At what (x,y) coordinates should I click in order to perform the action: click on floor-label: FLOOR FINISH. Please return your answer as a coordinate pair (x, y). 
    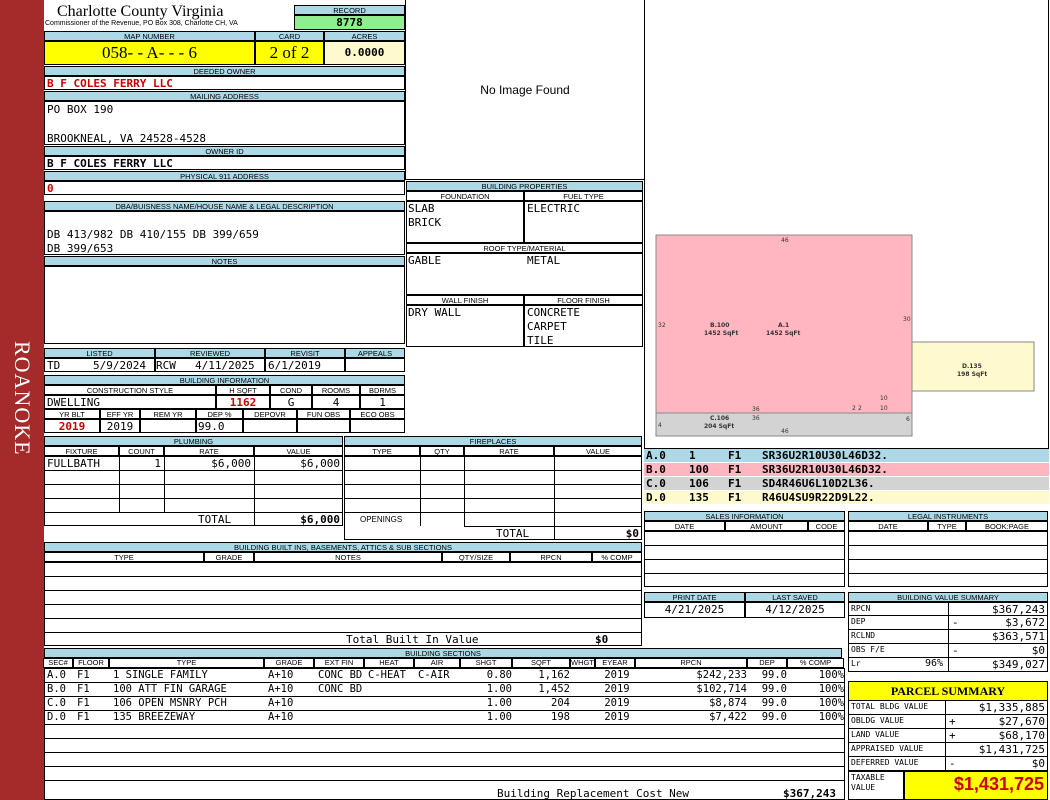
    Looking at the image, I should click on (583, 300).